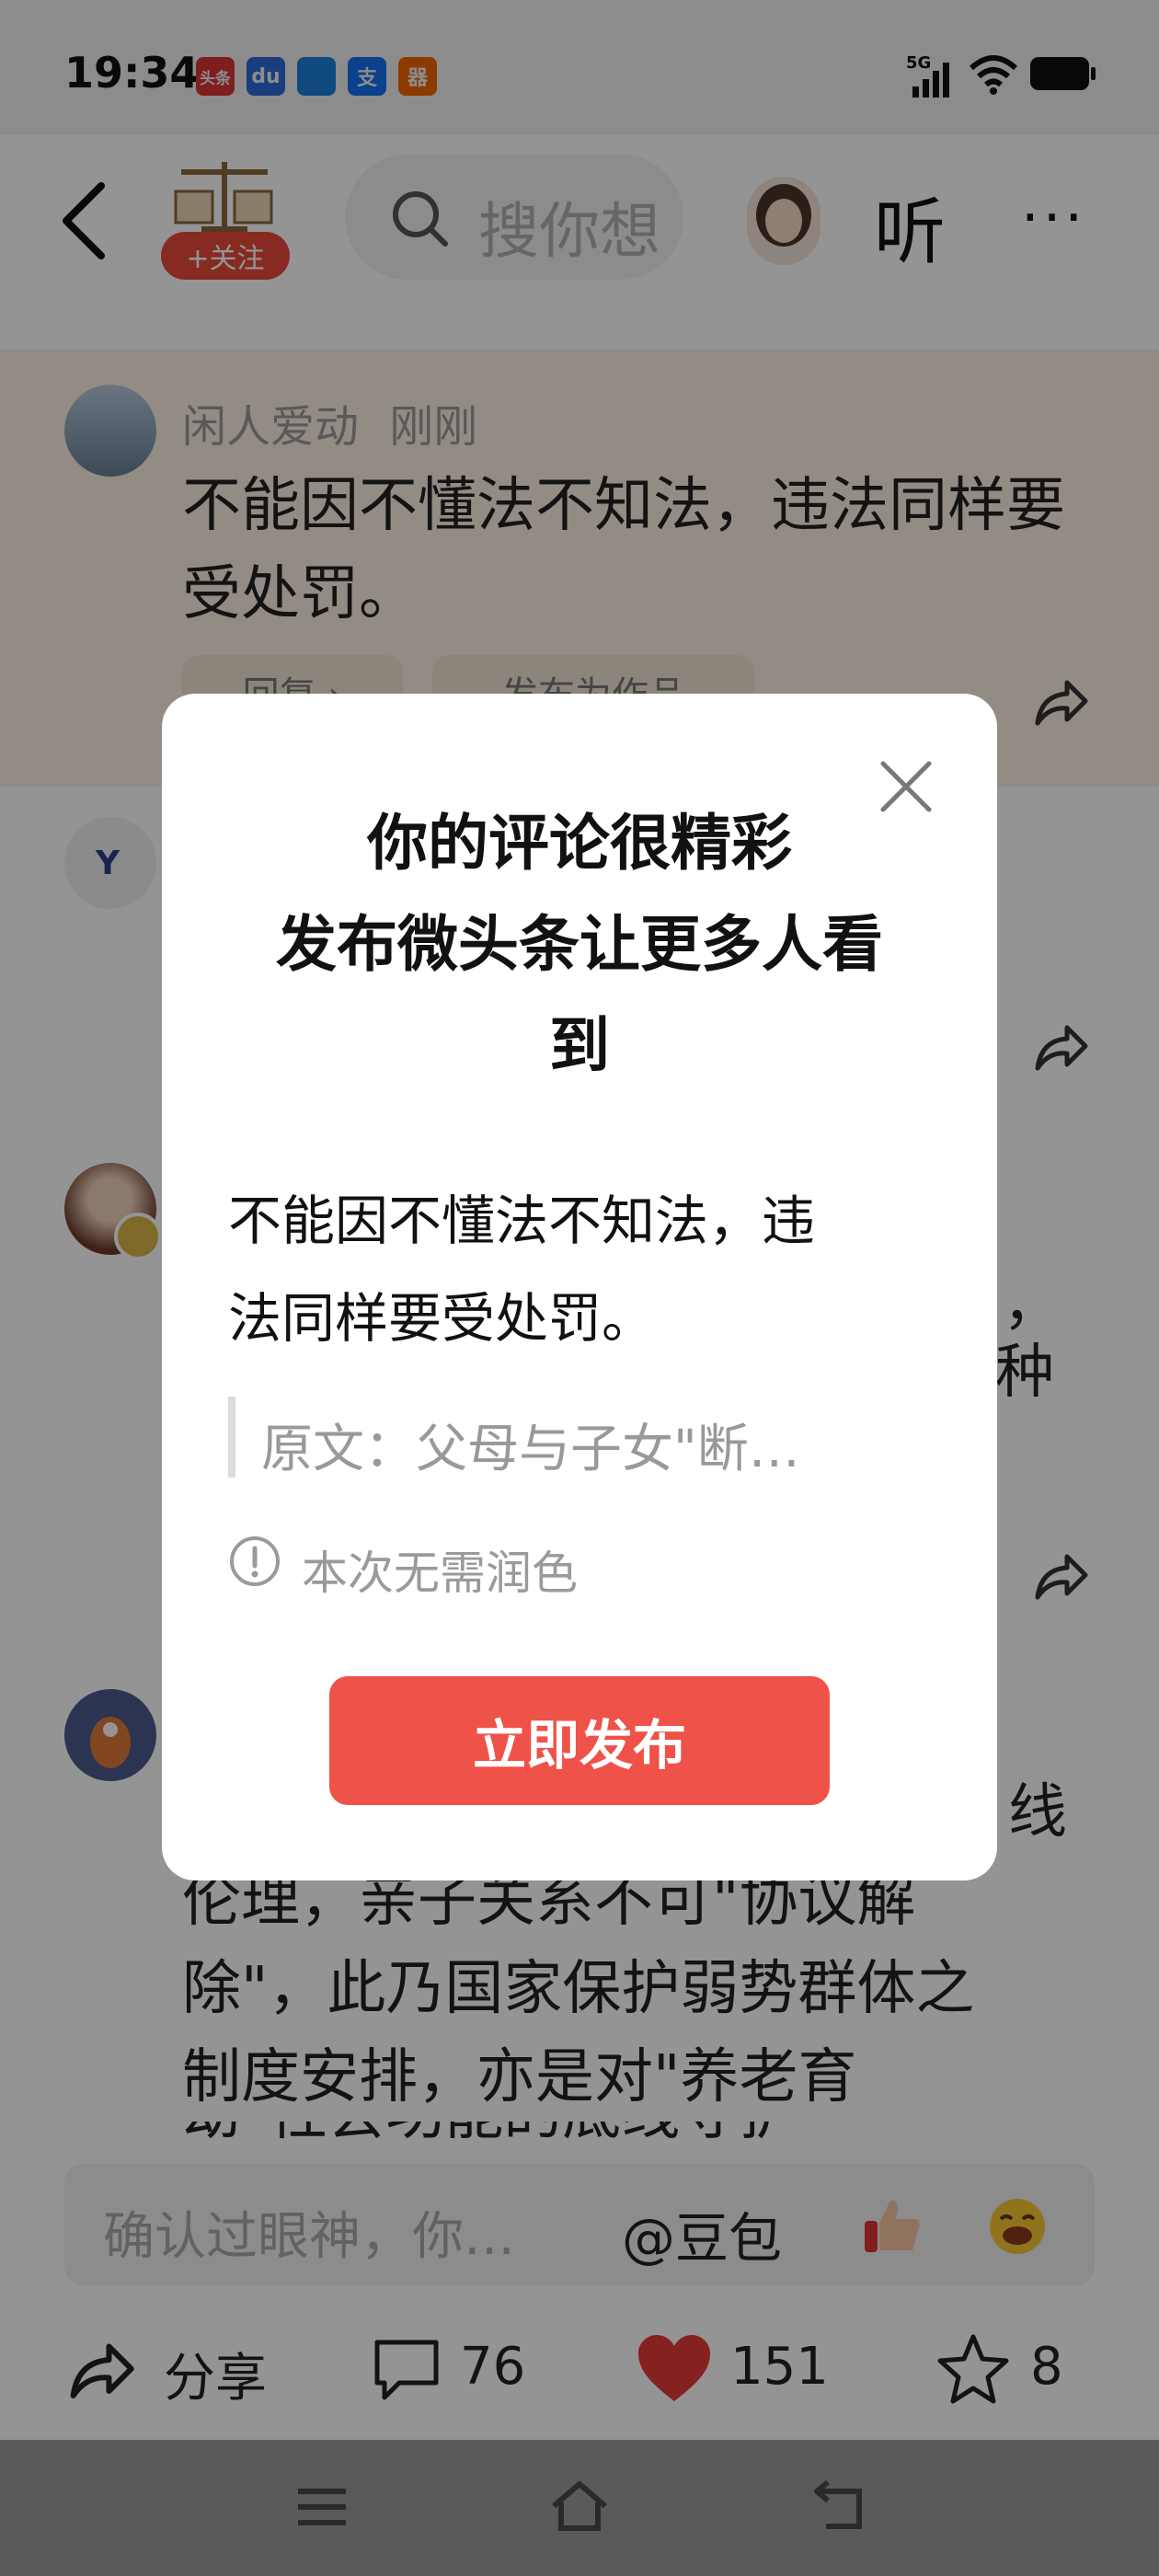 The image size is (1159, 2576). What do you see at coordinates (838, 2506) in the screenshot?
I see `back-icon` at bounding box center [838, 2506].